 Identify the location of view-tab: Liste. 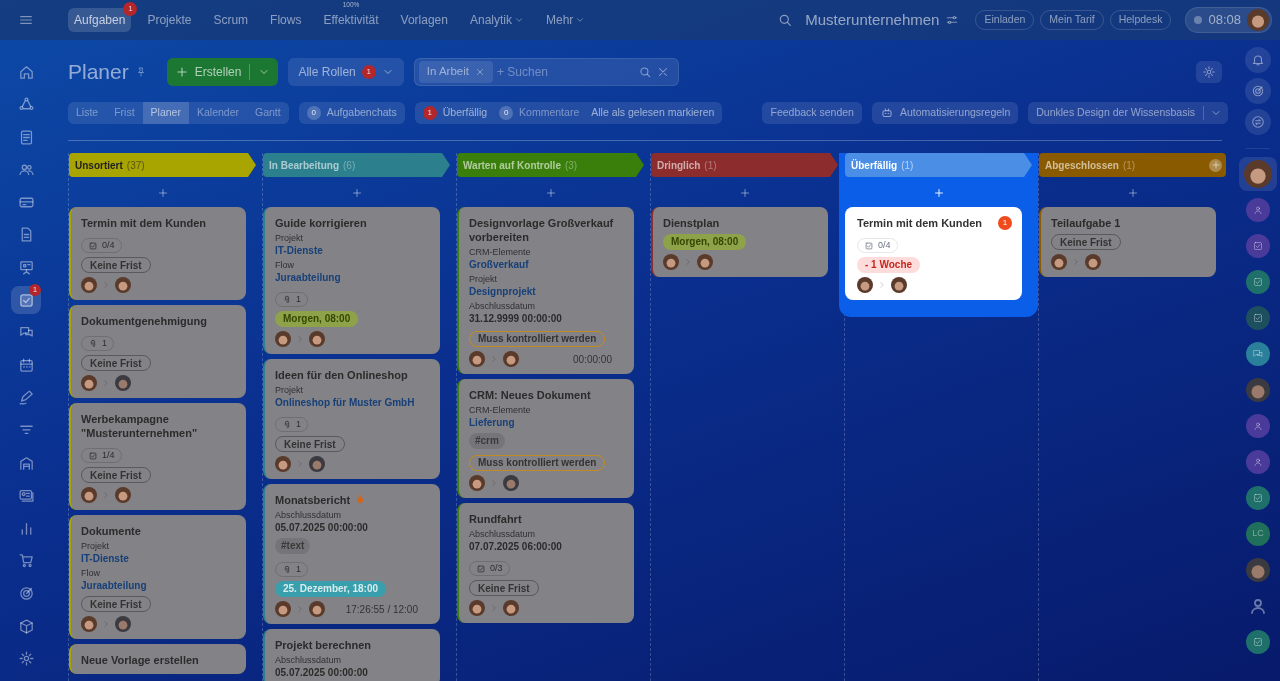
(87, 113).